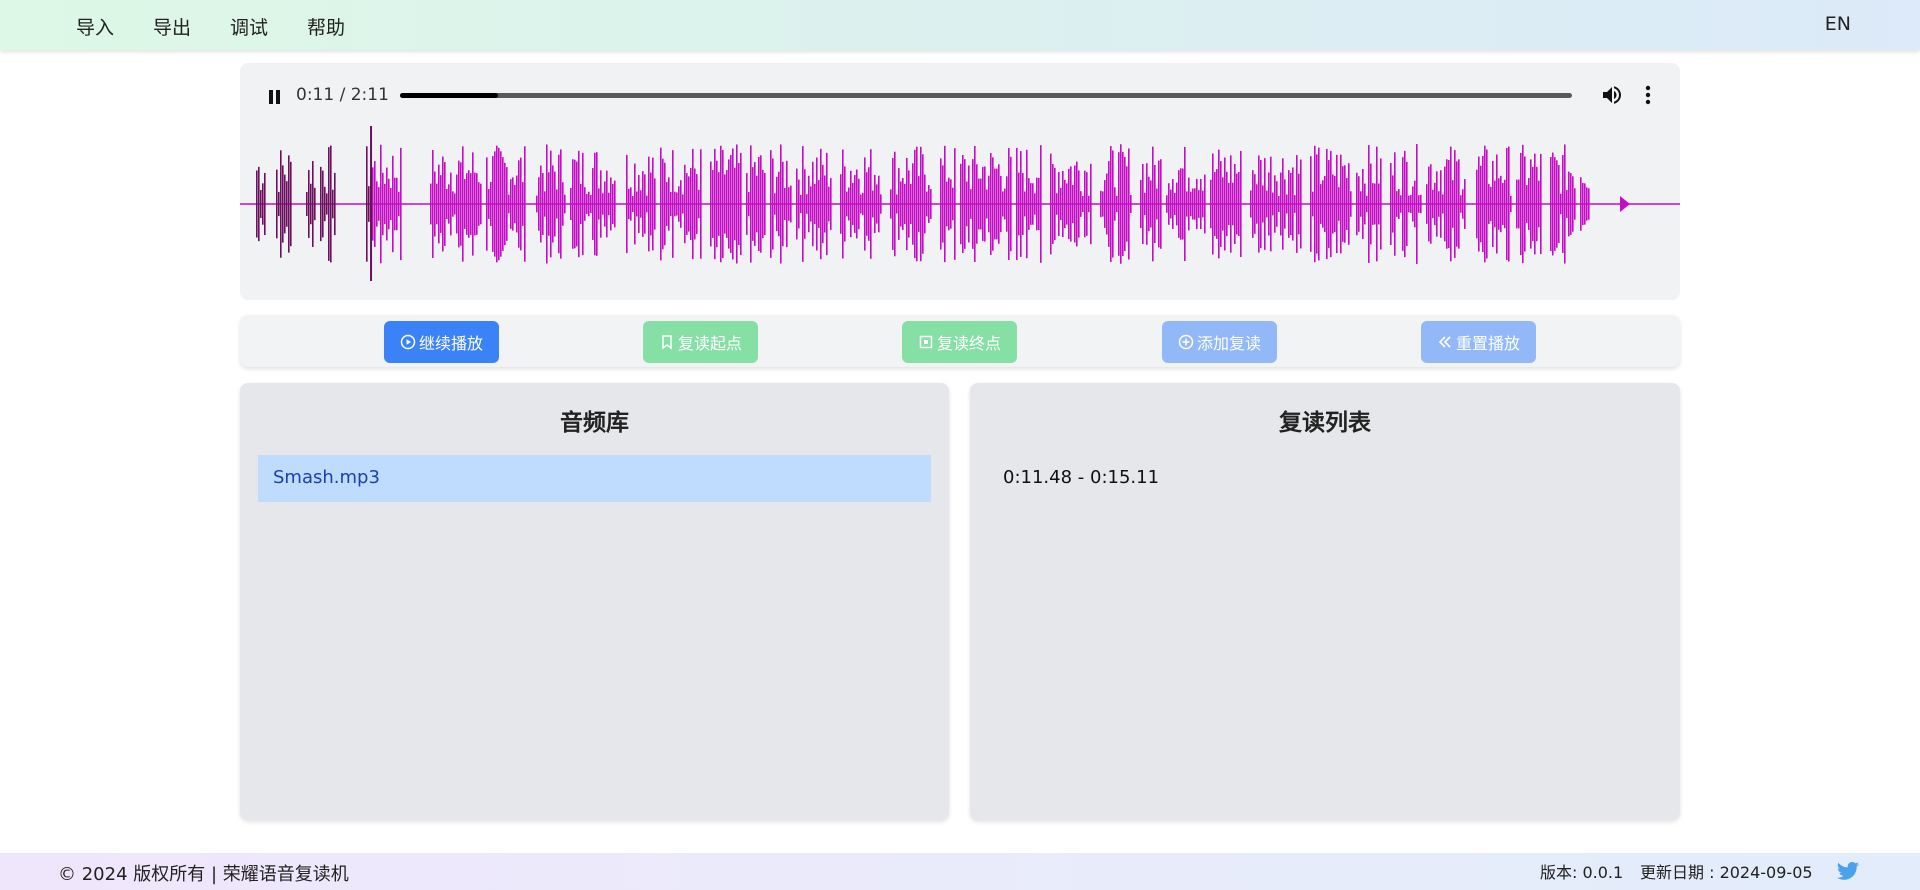 This screenshot has height=890, width=1920. Describe the element at coordinates (450, 343) in the screenshot. I see `continue-play-label: 继续播放` at that location.